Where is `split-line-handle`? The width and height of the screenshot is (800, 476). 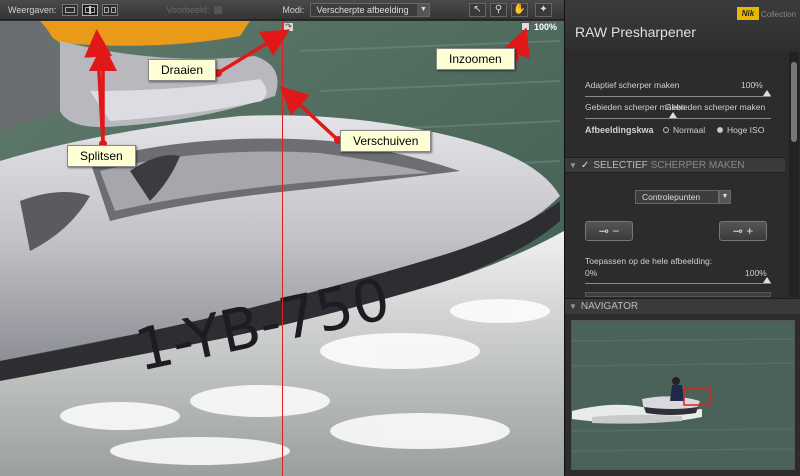
split-line-handle is located at coordinates (282, 248).